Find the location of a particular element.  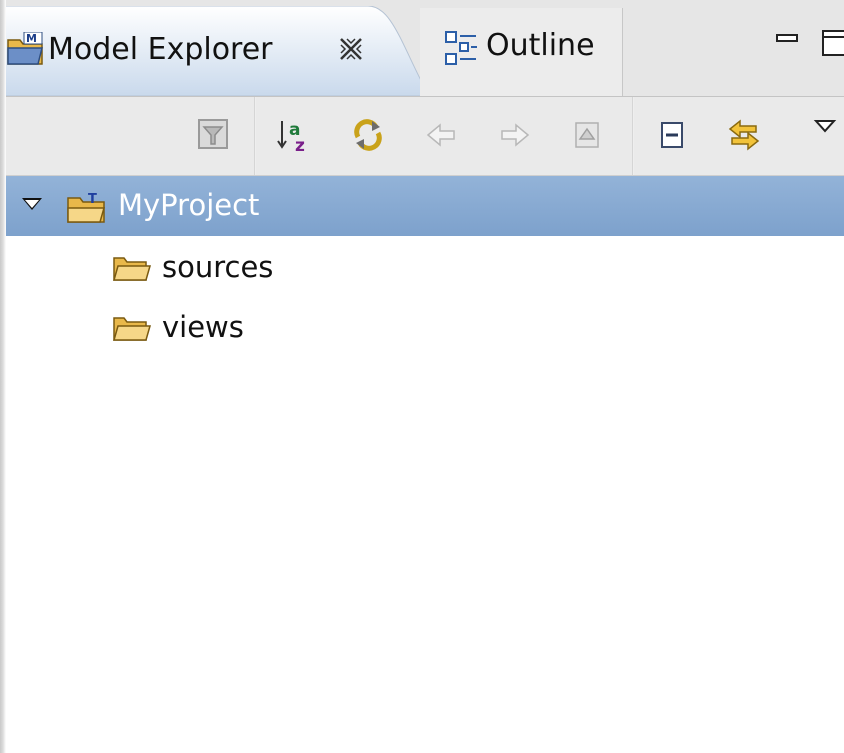

svg-text: T is located at coordinates (92, 199).